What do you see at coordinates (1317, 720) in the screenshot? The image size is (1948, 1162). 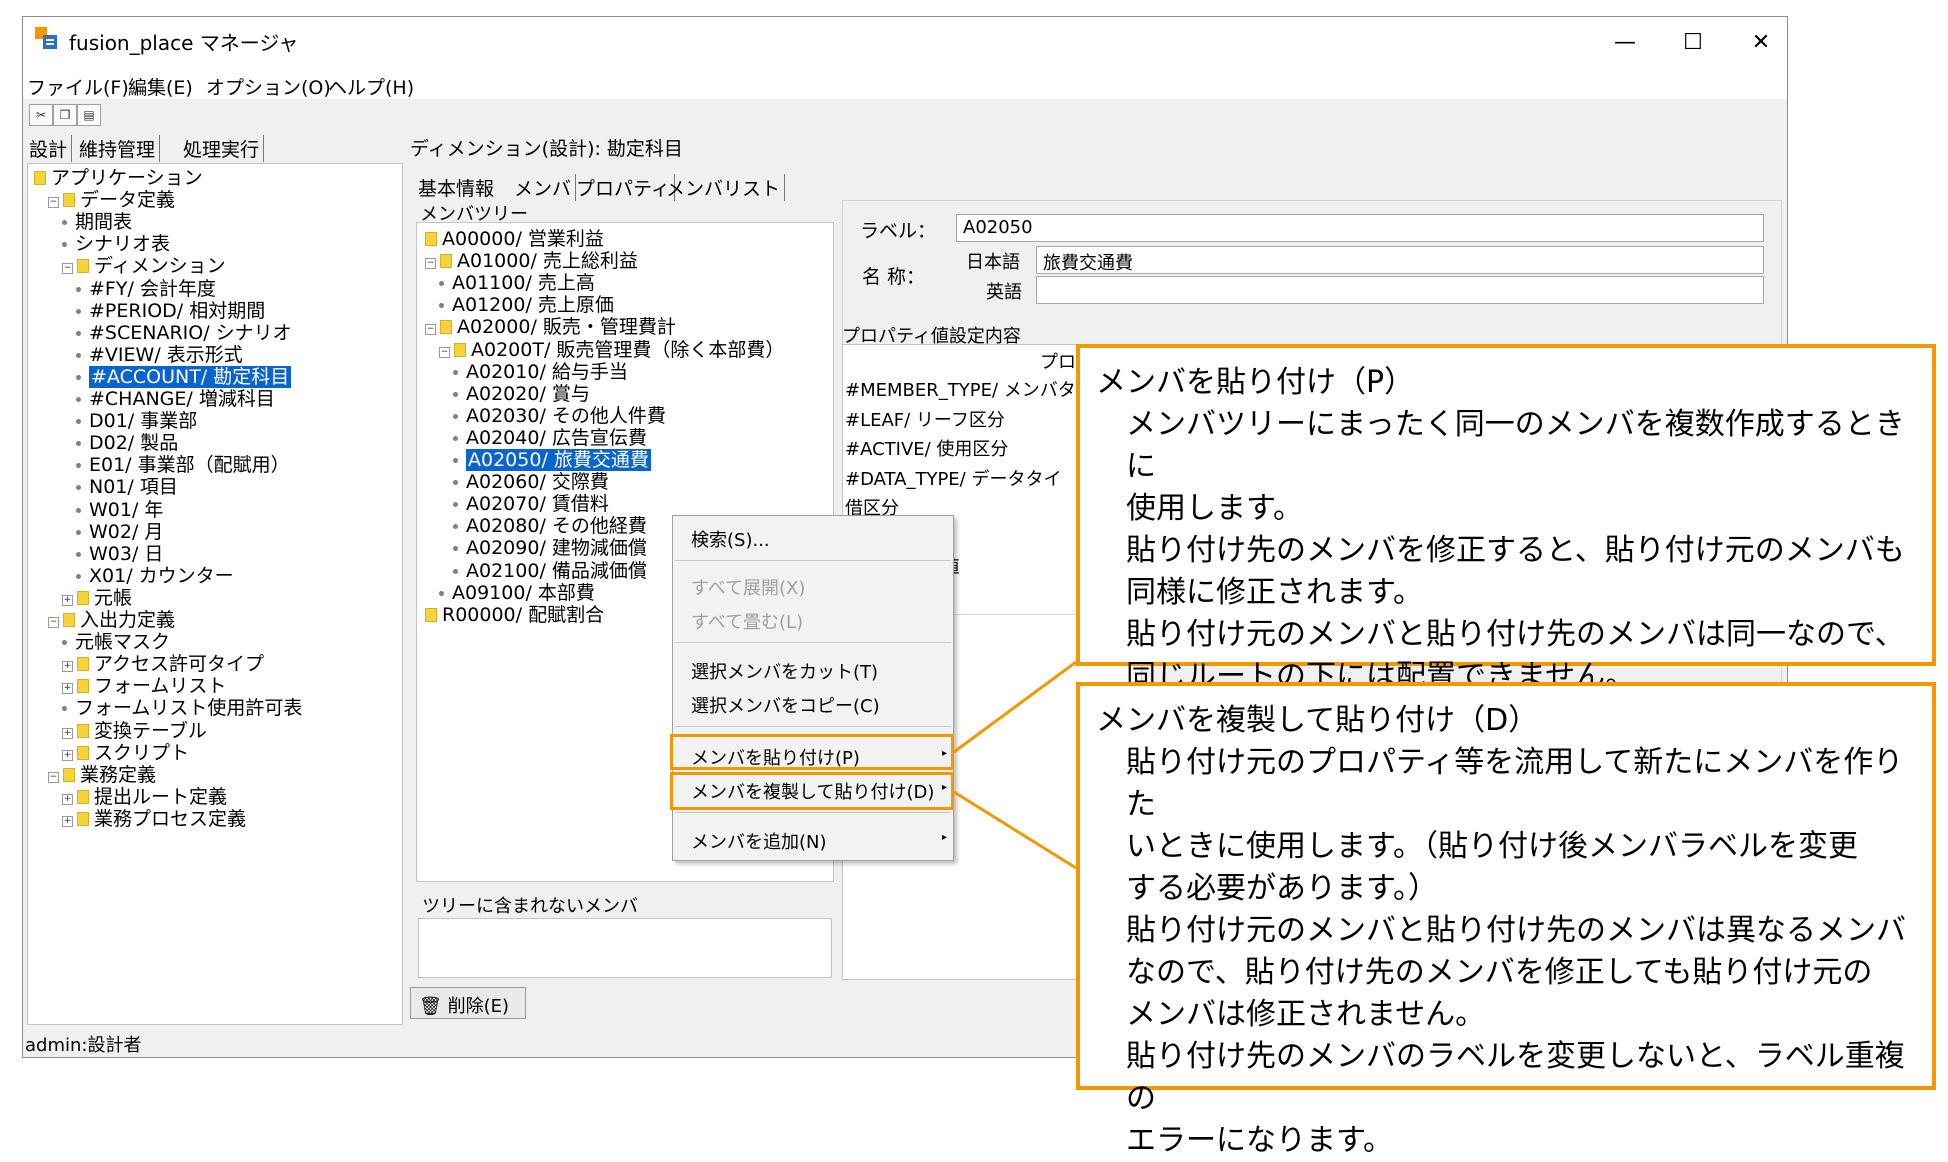 I see `callout-dup-title: メンバを複製して貼り付け（D）` at bounding box center [1317, 720].